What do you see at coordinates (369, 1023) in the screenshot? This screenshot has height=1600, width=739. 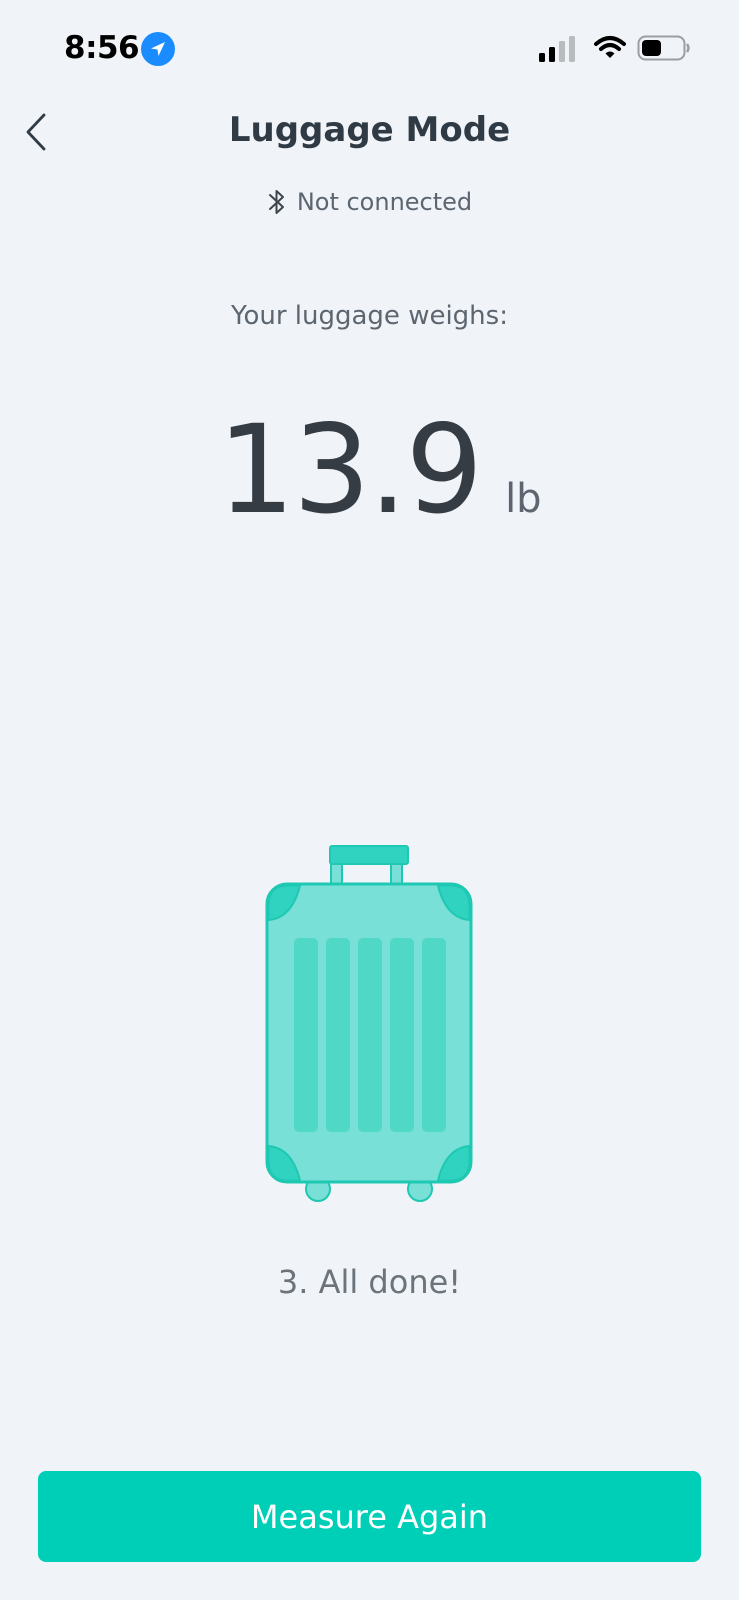 I see `luggage-icon` at bounding box center [369, 1023].